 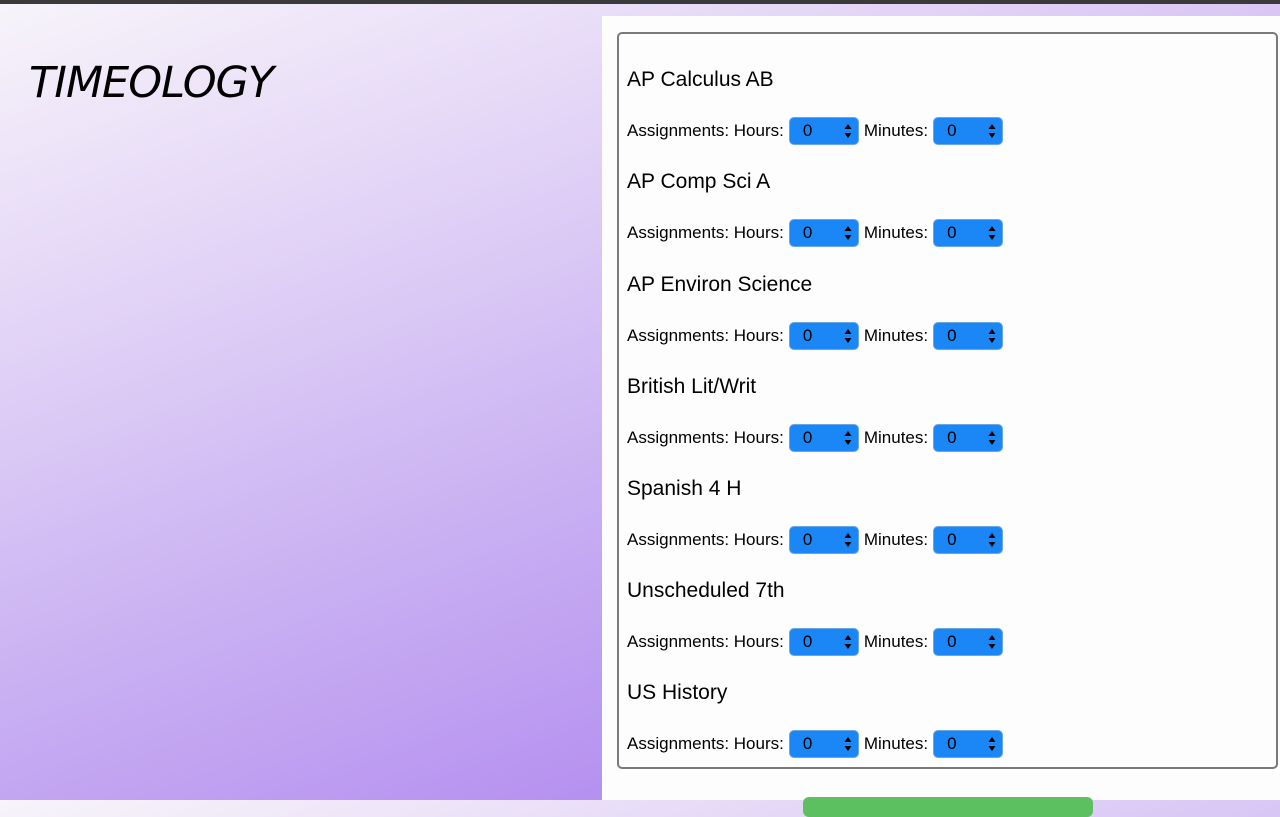 What do you see at coordinates (640, 2) in the screenshot?
I see `top-bar` at bounding box center [640, 2].